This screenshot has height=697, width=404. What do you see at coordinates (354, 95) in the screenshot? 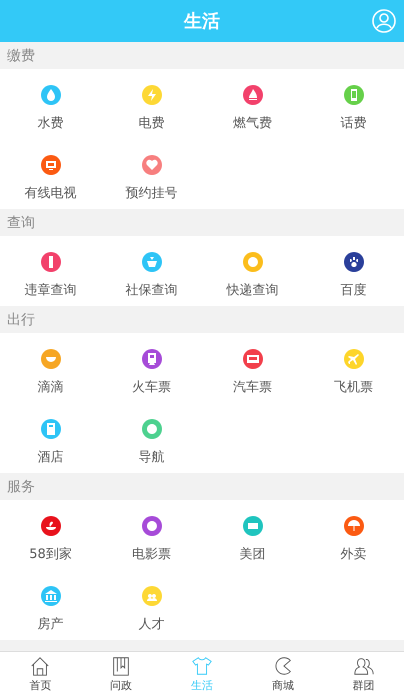
I see `phone-icon` at bounding box center [354, 95].